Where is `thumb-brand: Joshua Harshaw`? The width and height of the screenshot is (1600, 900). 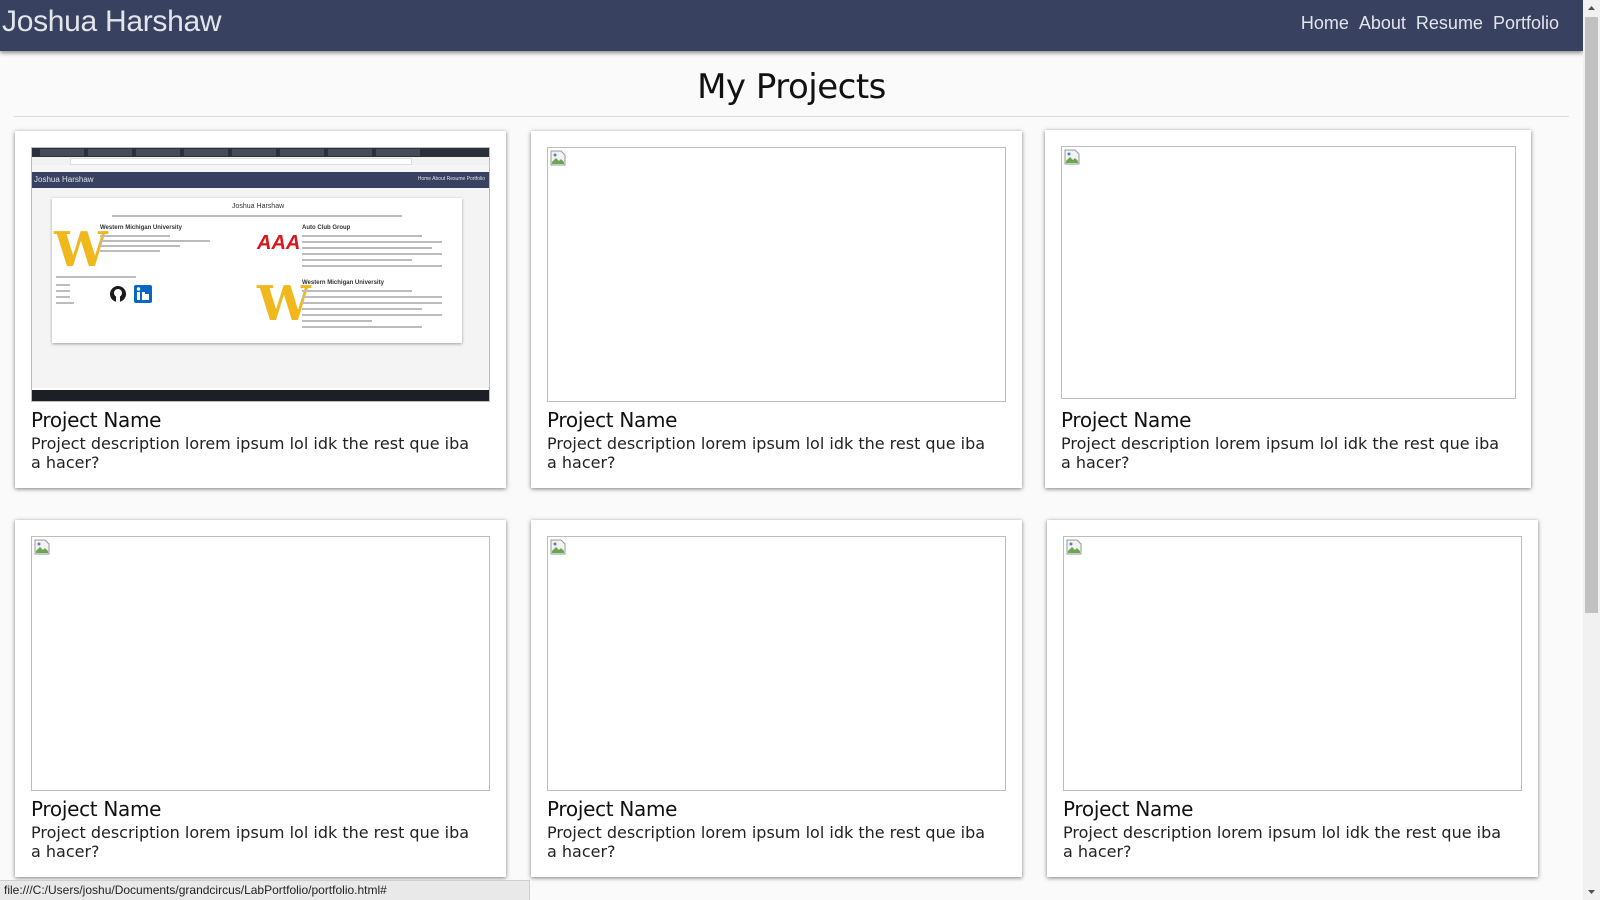 thumb-brand: Joshua Harshaw is located at coordinates (64, 179).